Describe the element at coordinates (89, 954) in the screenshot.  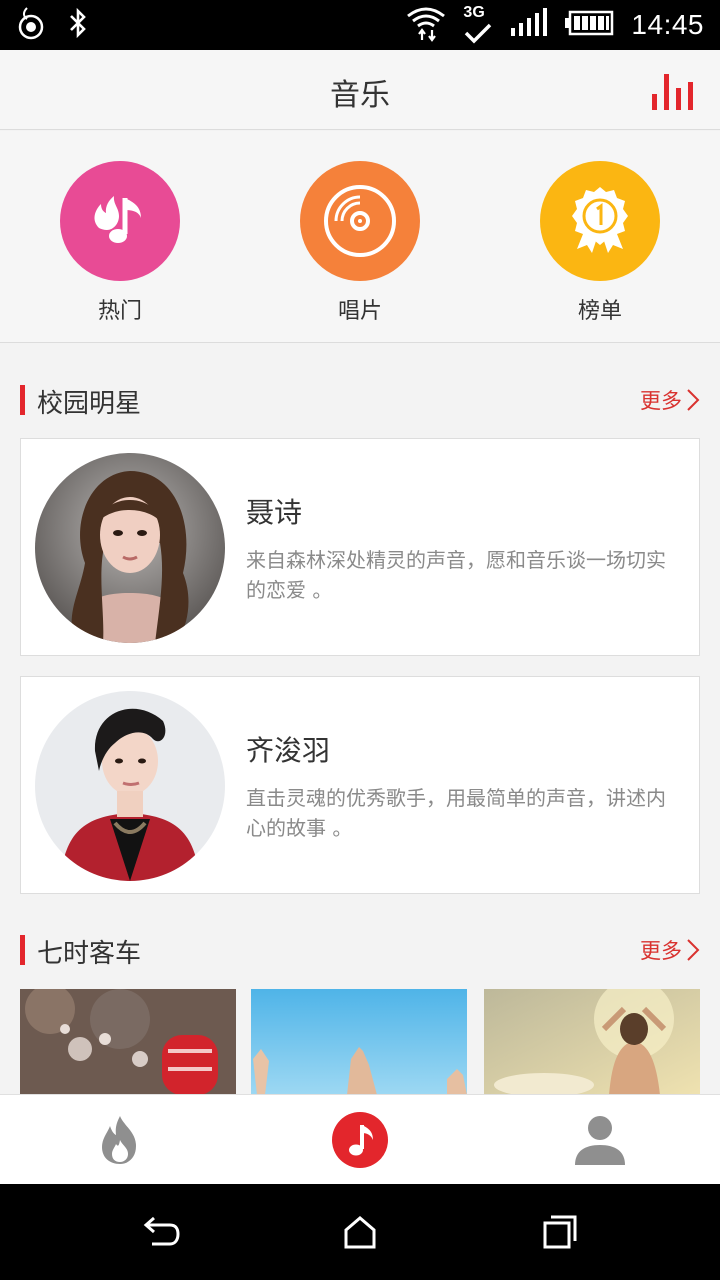
I see `section-title: 七时客车` at that location.